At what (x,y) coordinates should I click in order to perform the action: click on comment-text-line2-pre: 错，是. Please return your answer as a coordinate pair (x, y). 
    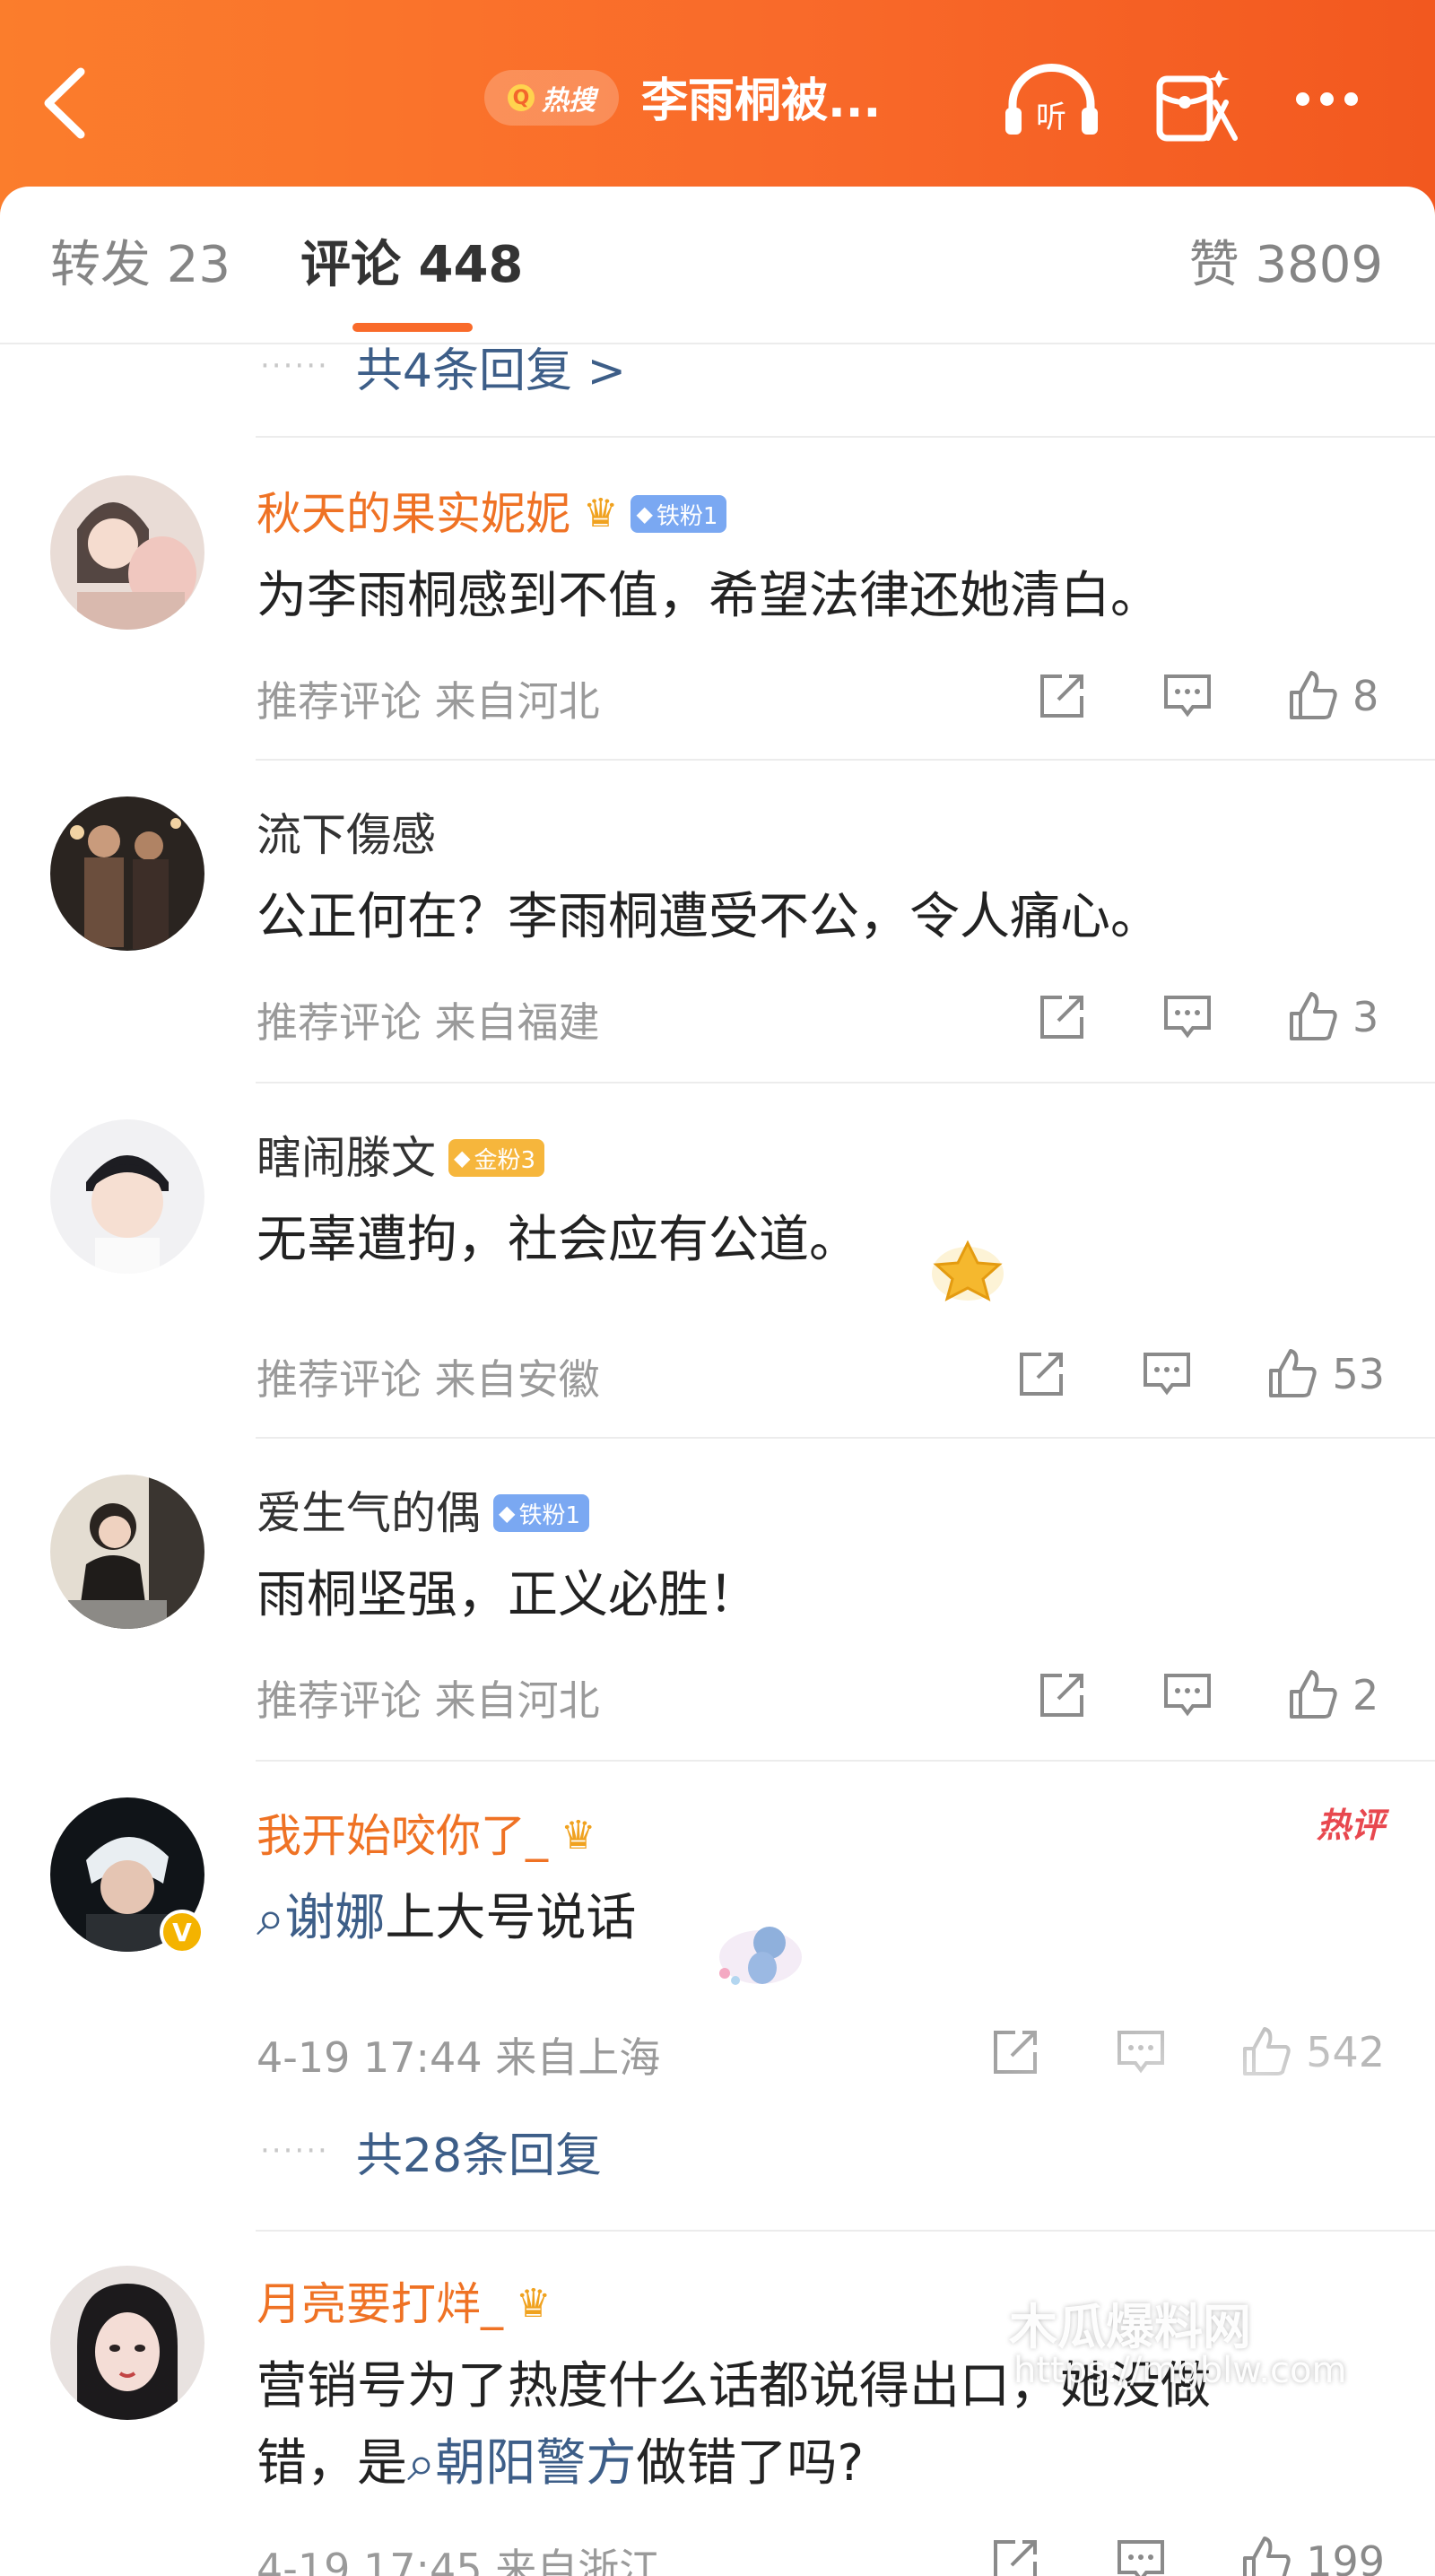
    Looking at the image, I should click on (332, 2463).